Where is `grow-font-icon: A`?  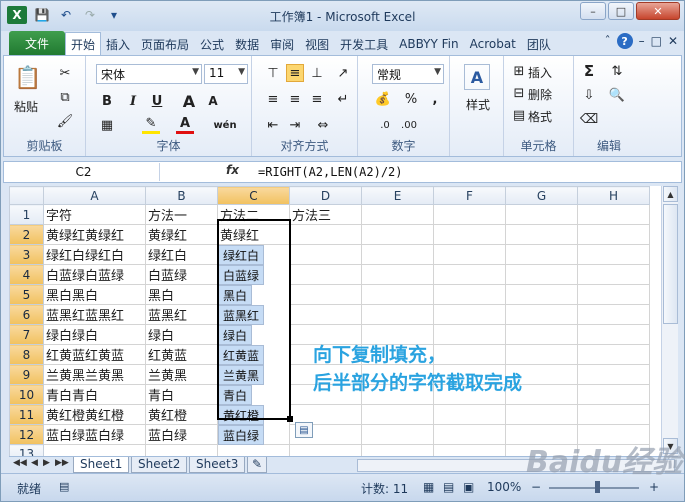 grow-font-icon: A is located at coordinates (189, 101).